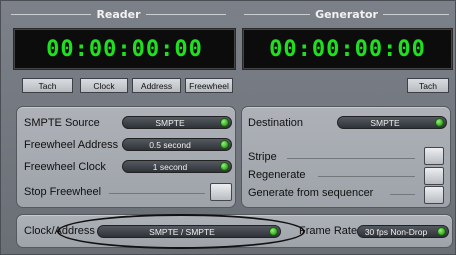  Describe the element at coordinates (63, 192) in the screenshot. I see `stop-freewheel-label: Stop Freewheel` at that location.